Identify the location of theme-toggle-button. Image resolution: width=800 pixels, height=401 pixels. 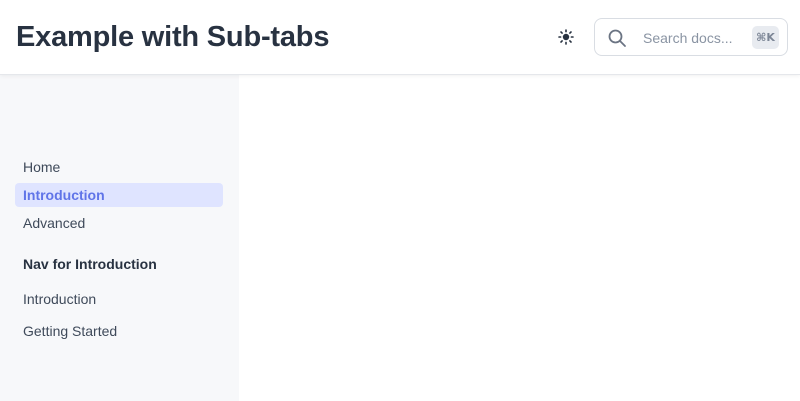
(566, 37).